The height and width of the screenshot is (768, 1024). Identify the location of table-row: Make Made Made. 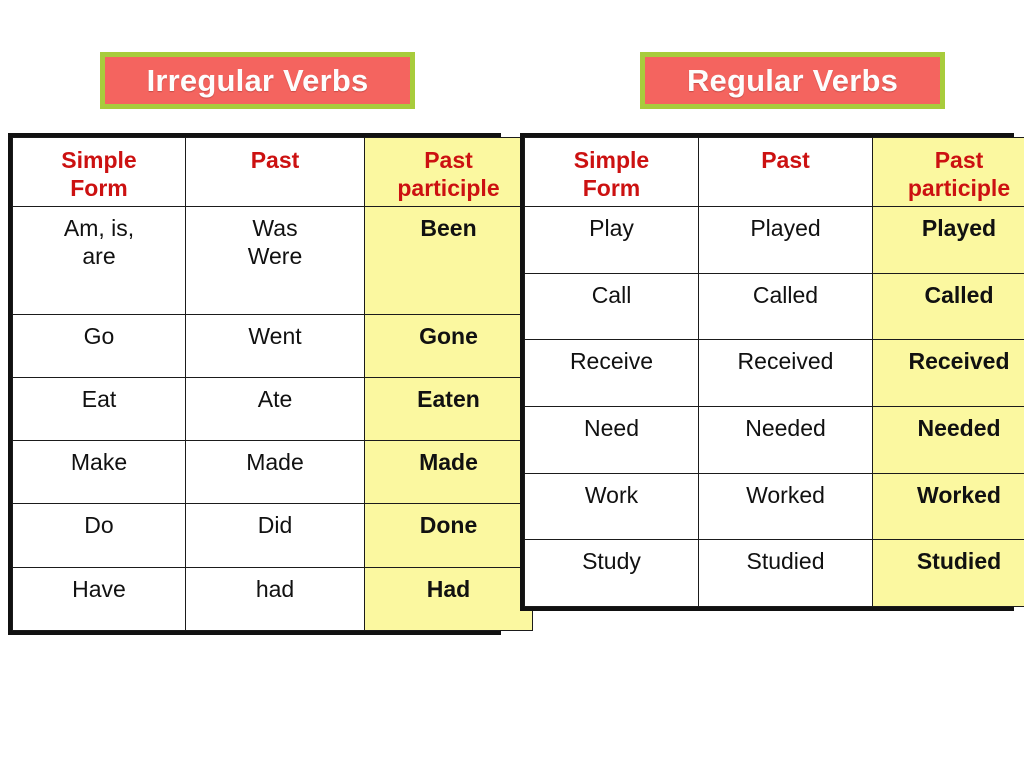
(272, 472).